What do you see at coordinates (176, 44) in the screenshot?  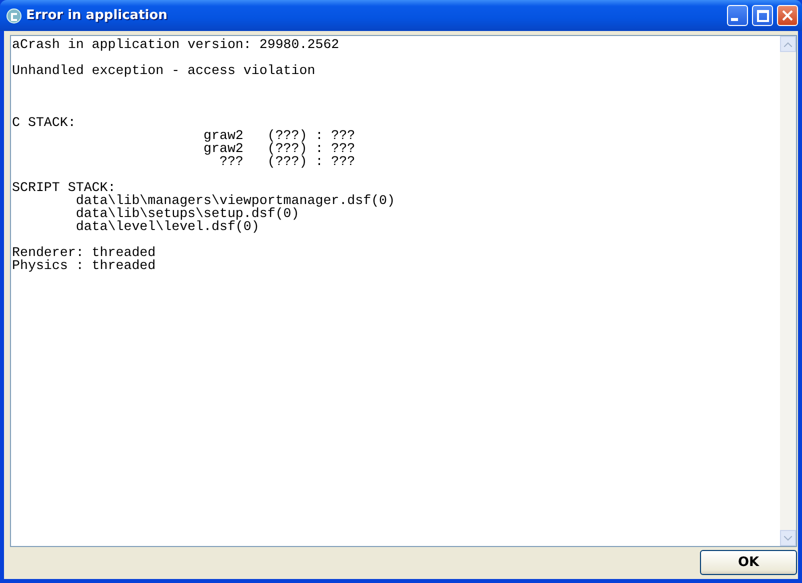 I see `log-line: aCrash in application version: 29980.2562` at bounding box center [176, 44].